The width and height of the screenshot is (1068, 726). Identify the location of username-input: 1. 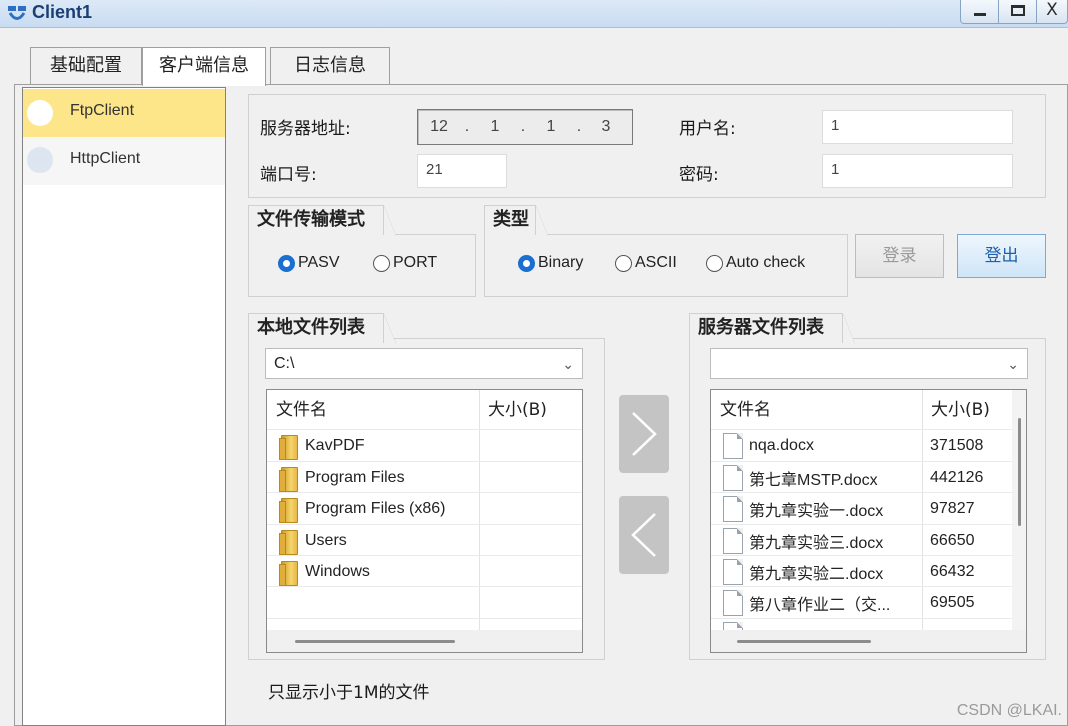
(917, 127).